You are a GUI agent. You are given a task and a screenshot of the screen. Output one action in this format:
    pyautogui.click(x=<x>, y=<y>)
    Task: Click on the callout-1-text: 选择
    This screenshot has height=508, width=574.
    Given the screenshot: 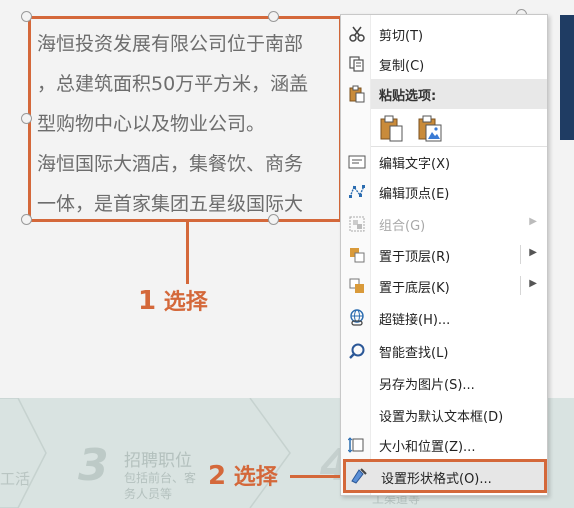 What is the action you would take?
    pyautogui.click(x=185, y=302)
    